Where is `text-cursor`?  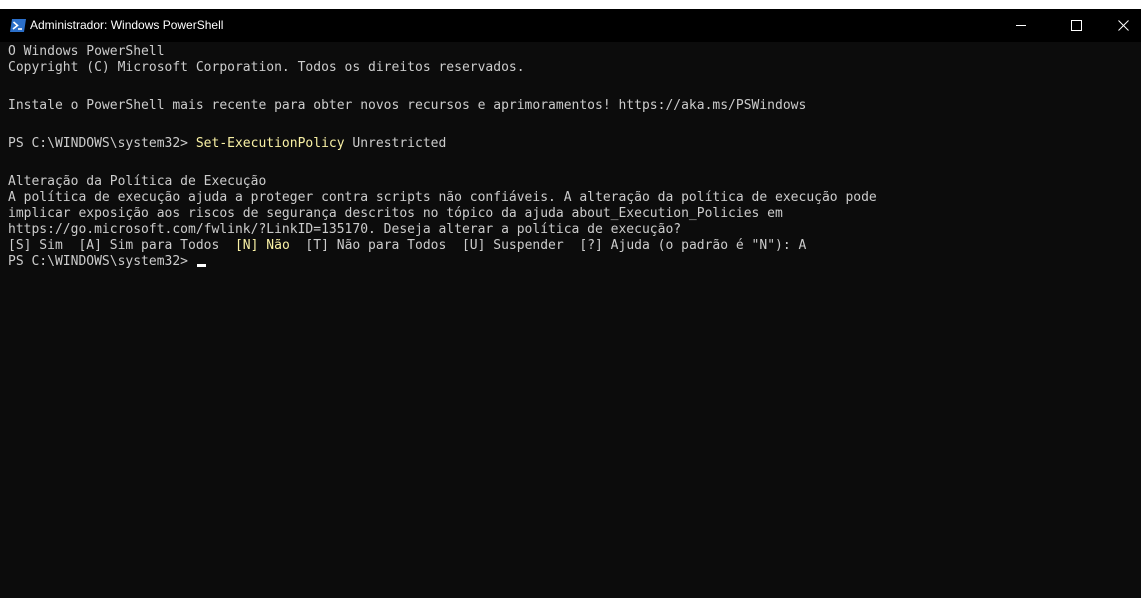
text-cursor is located at coordinates (201, 265).